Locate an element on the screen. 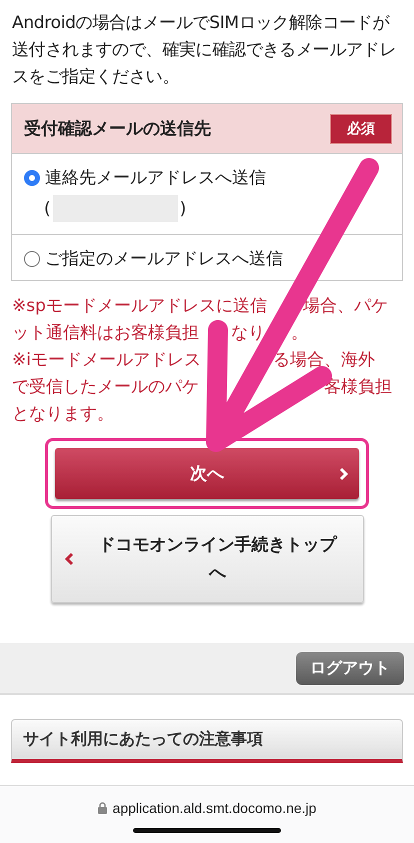 The height and width of the screenshot is (843, 414). lock-icon is located at coordinates (102, 808).